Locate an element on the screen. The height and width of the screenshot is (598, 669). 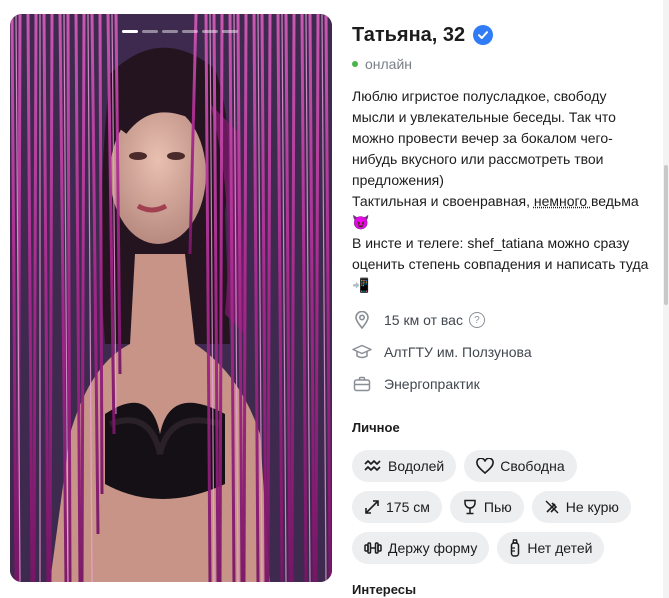
scrollbar-thumb is located at coordinates (666, 235).